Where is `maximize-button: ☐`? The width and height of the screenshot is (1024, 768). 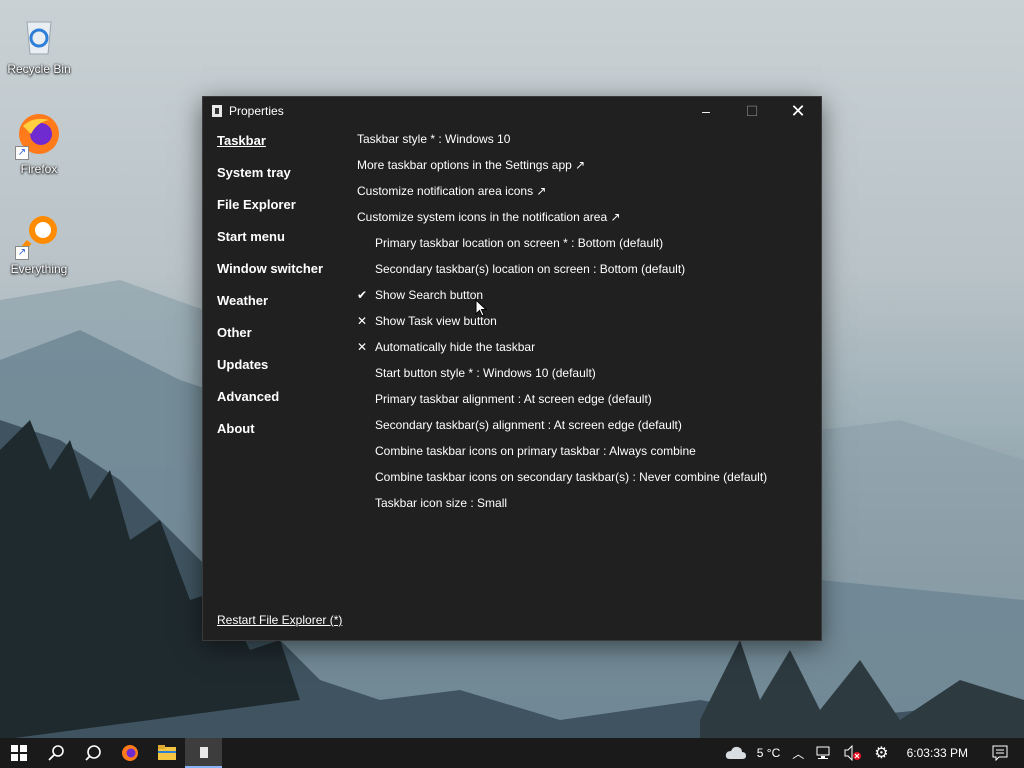
maximize-button: ☐ is located at coordinates (752, 111).